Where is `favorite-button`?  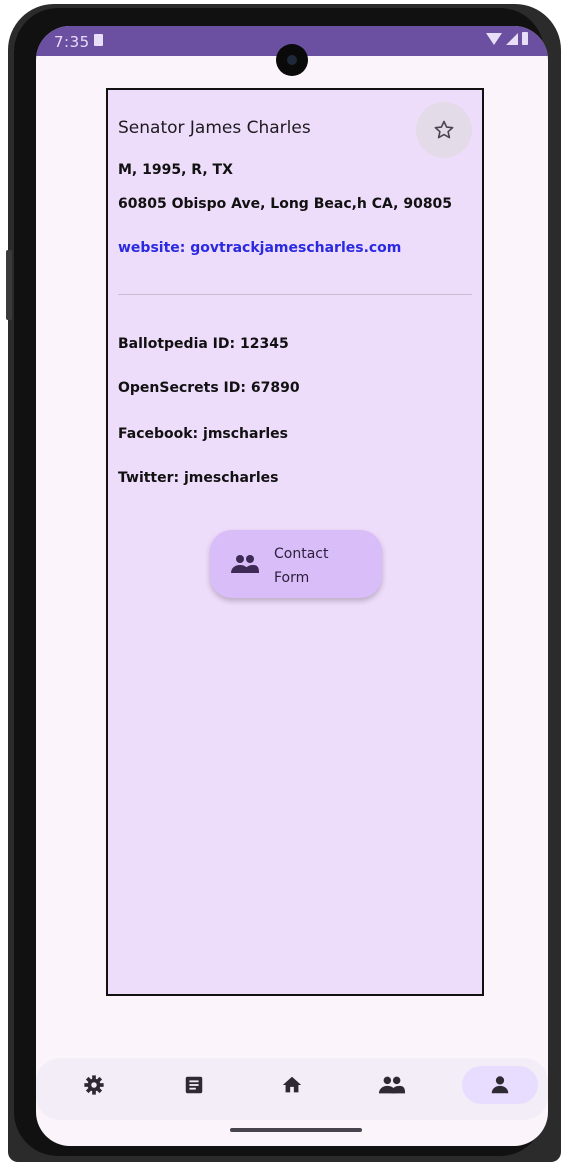 favorite-button is located at coordinates (444, 130).